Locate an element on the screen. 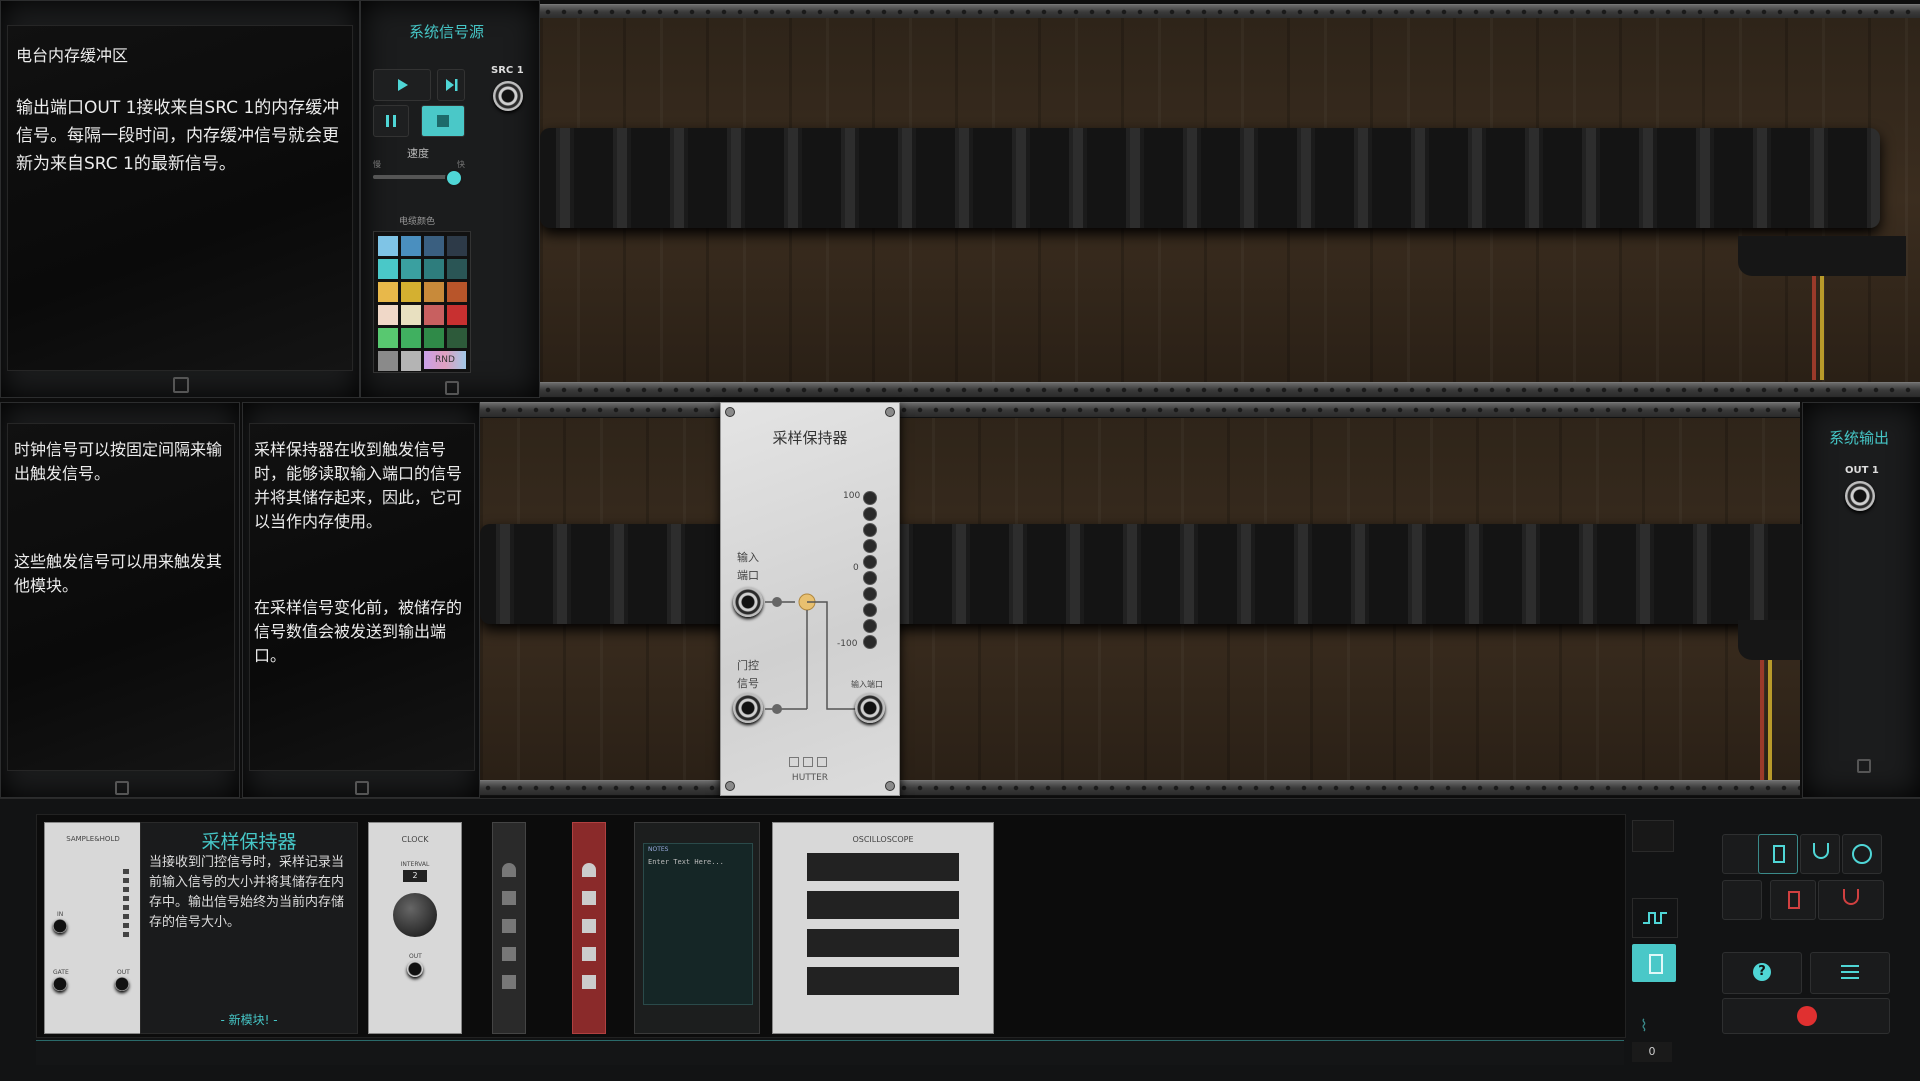  tray-card-oscilloscope: OSCILLOSCOPE is located at coordinates (883, 928).